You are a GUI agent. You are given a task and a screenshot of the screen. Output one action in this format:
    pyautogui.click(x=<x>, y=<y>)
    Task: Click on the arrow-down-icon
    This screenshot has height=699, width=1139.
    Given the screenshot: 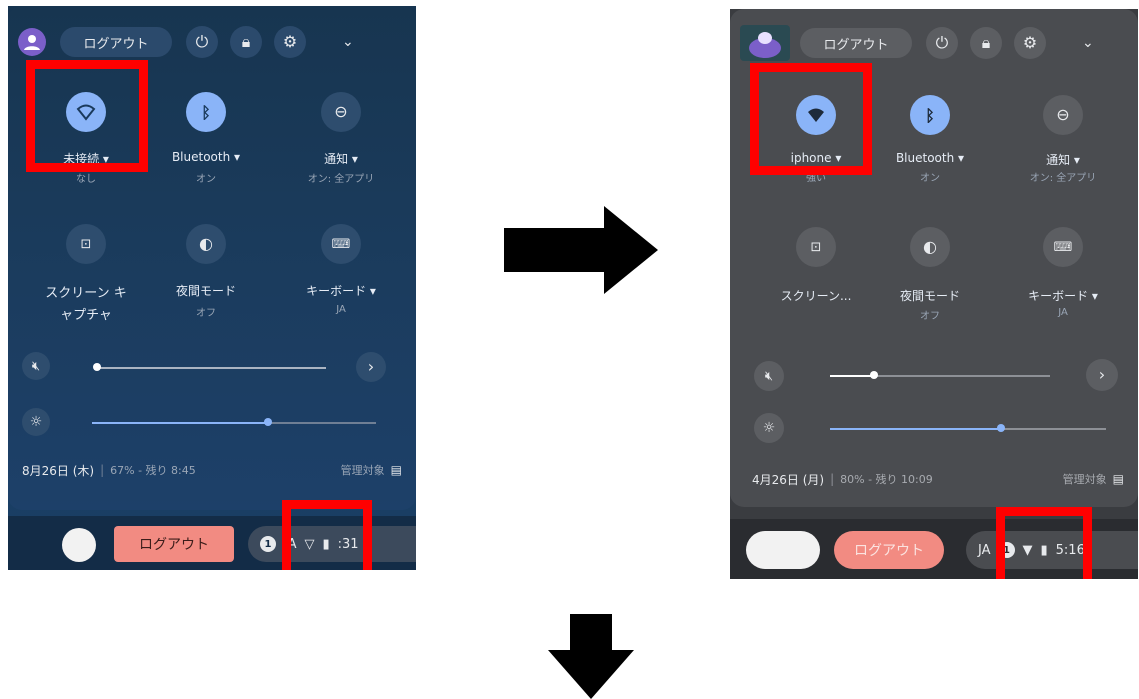 What is the action you would take?
    pyautogui.click(x=591, y=656)
    